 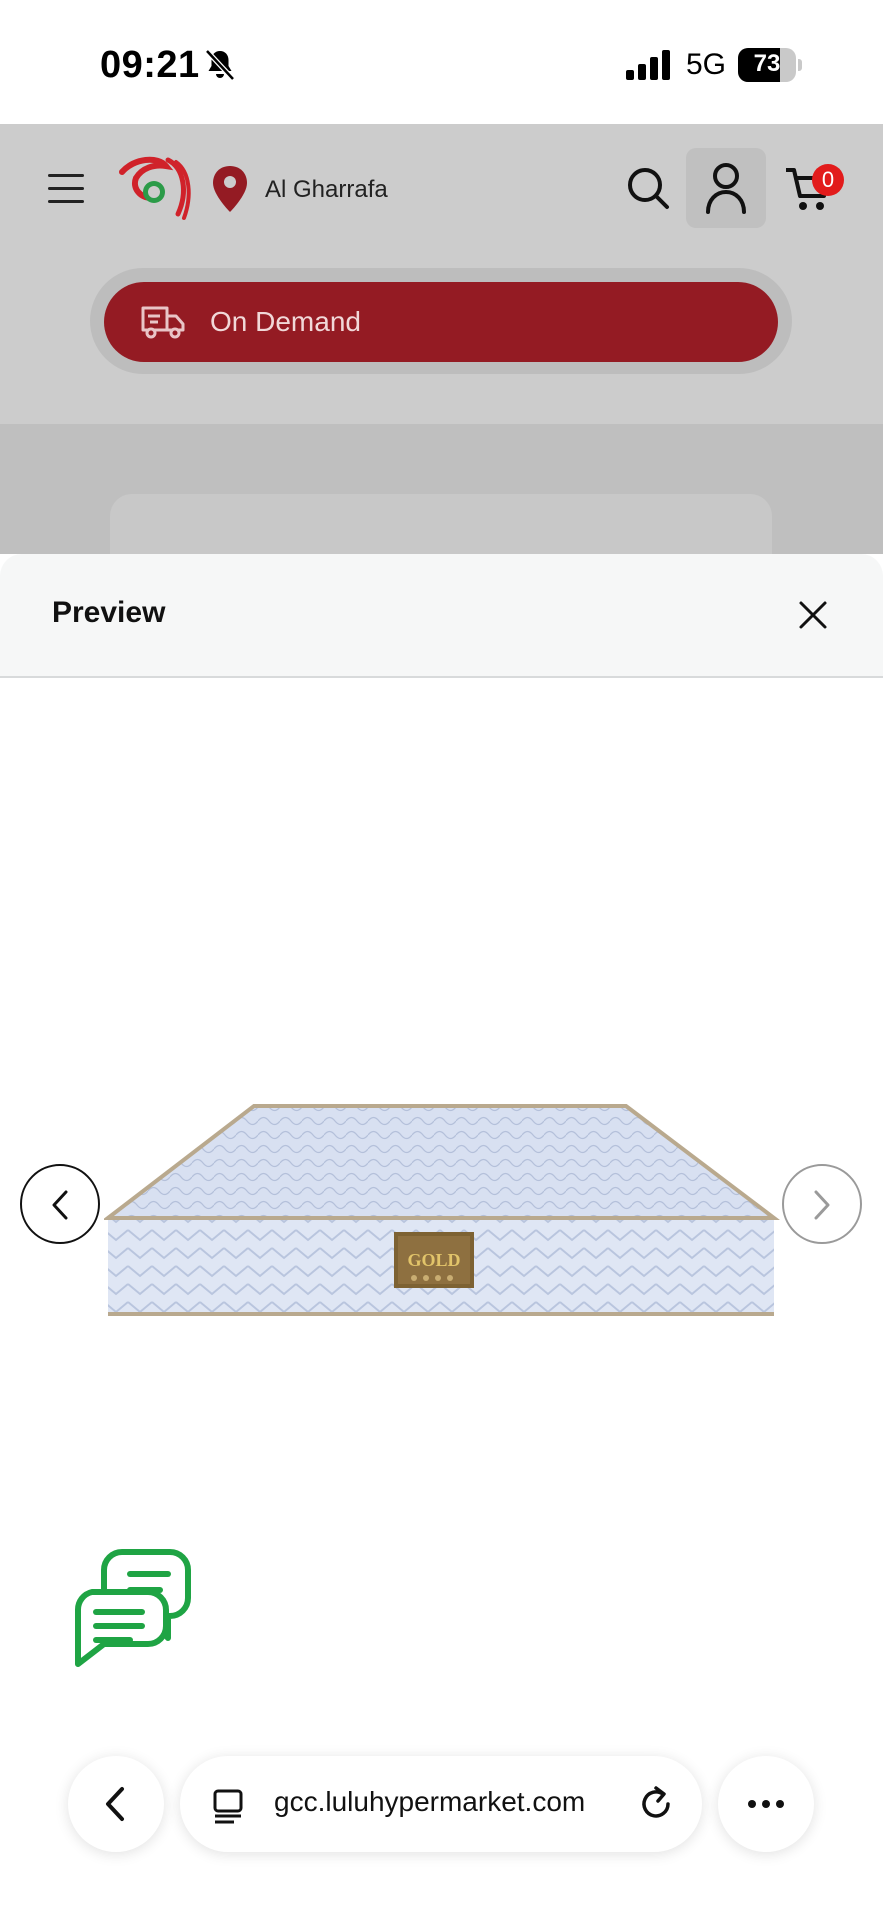 I want to click on more-icon, so click(x=766, y=1804).